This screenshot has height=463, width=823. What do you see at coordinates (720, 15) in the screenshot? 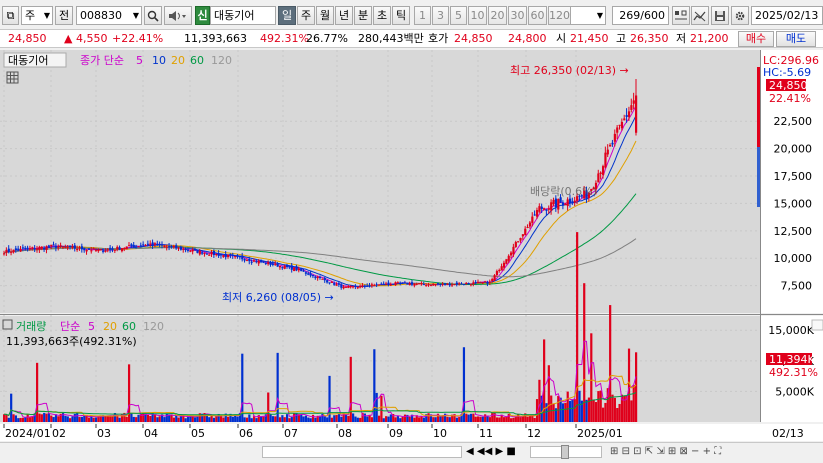
I see `save-icon` at bounding box center [720, 15].